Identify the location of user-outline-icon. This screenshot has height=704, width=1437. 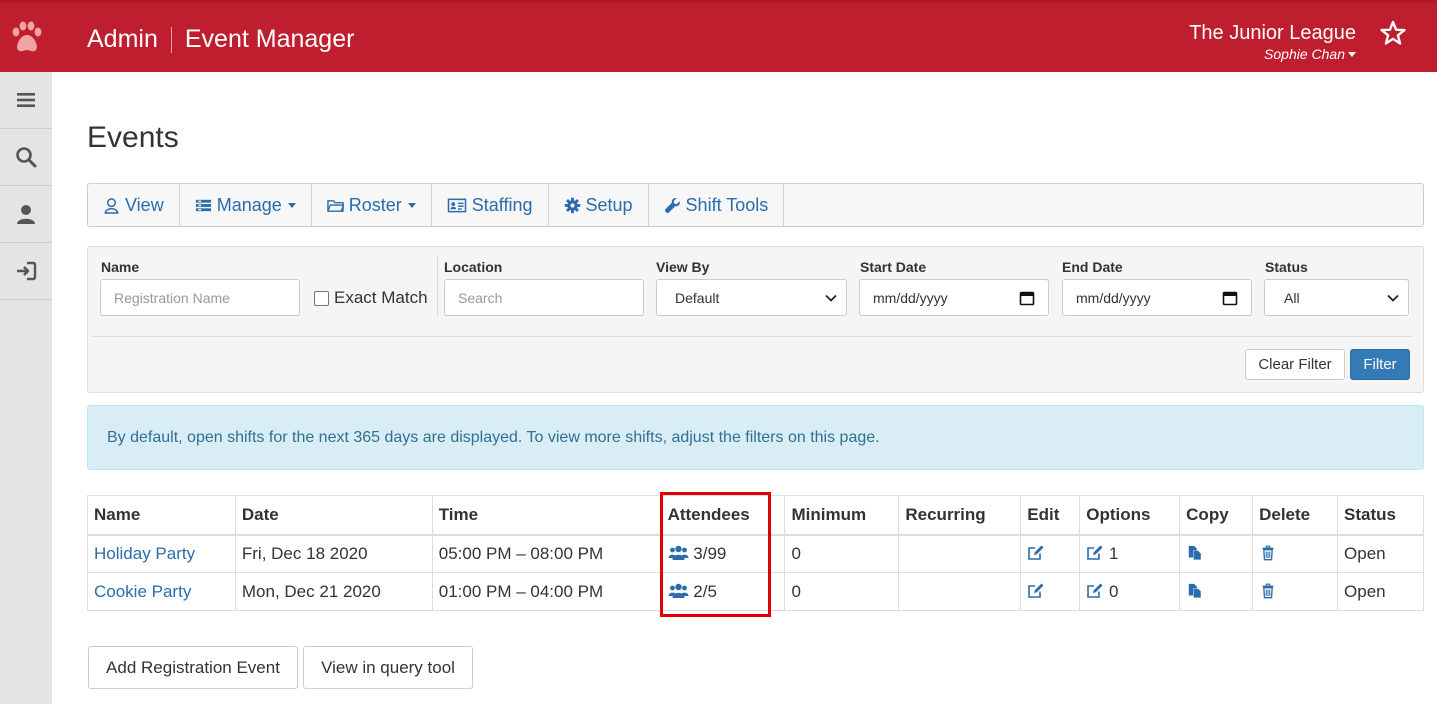
(111, 205).